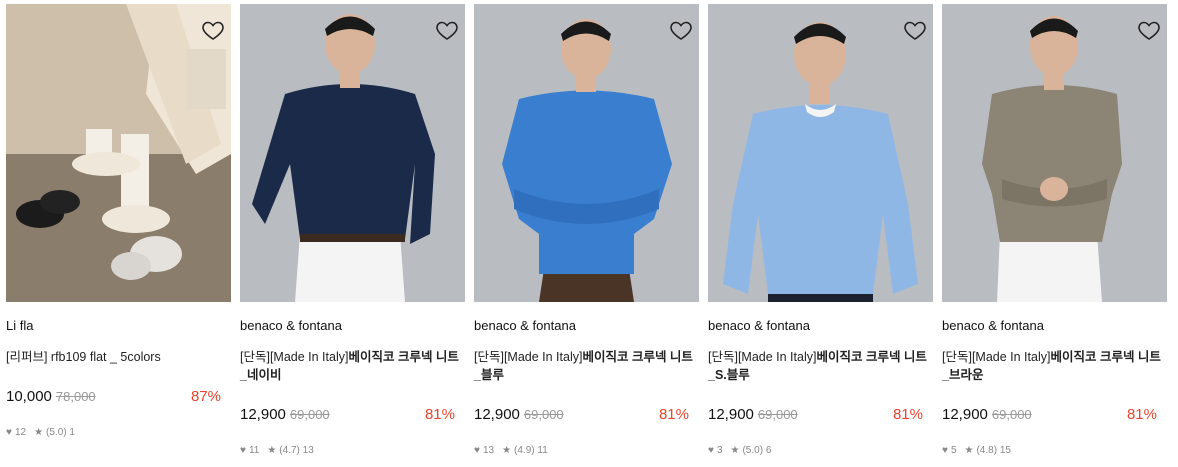  Describe the element at coordinates (113, 399) in the screenshot. I see `price-row: 10,000 78,000 87%` at that location.